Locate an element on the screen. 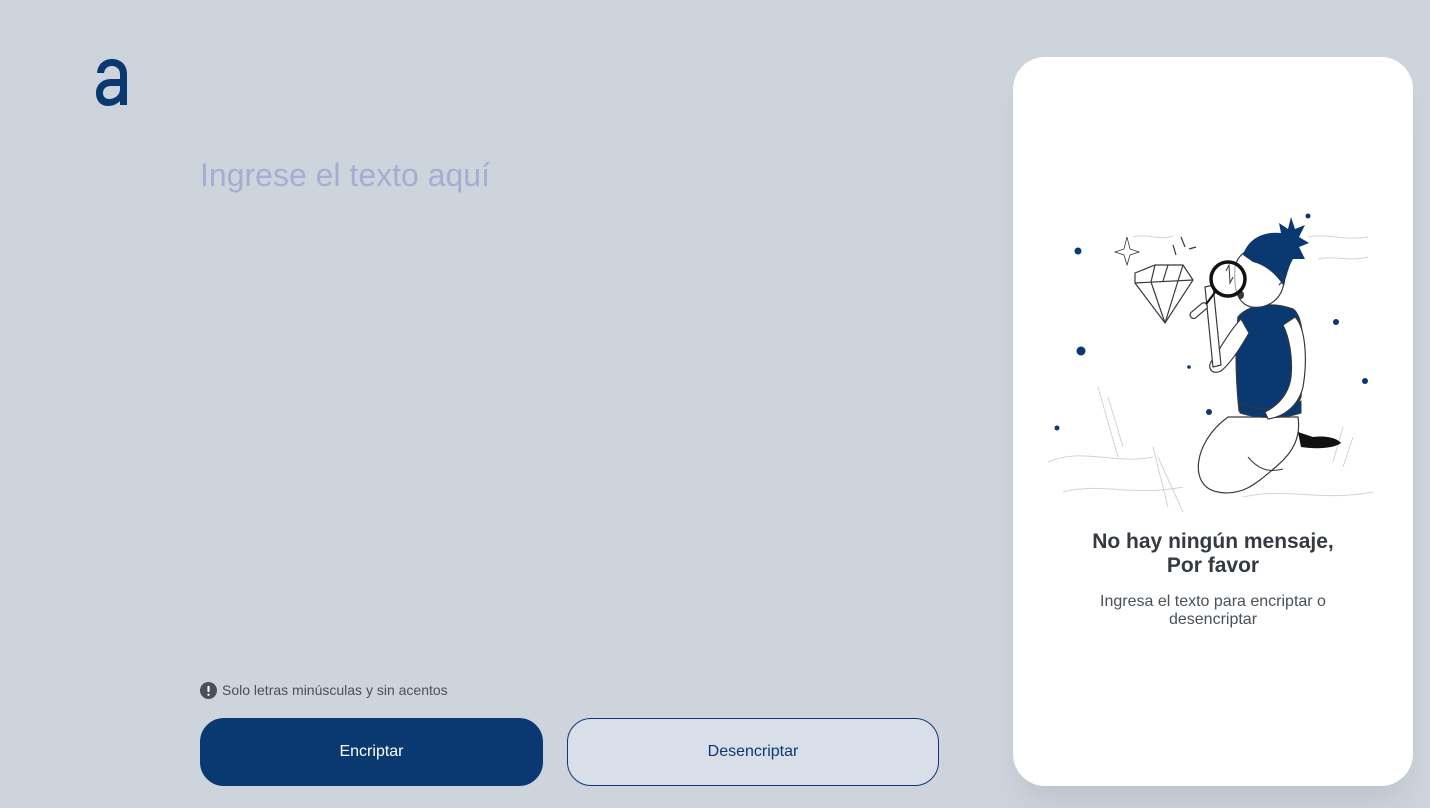  encrypt-button: Encriptar is located at coordinates (371, 752).